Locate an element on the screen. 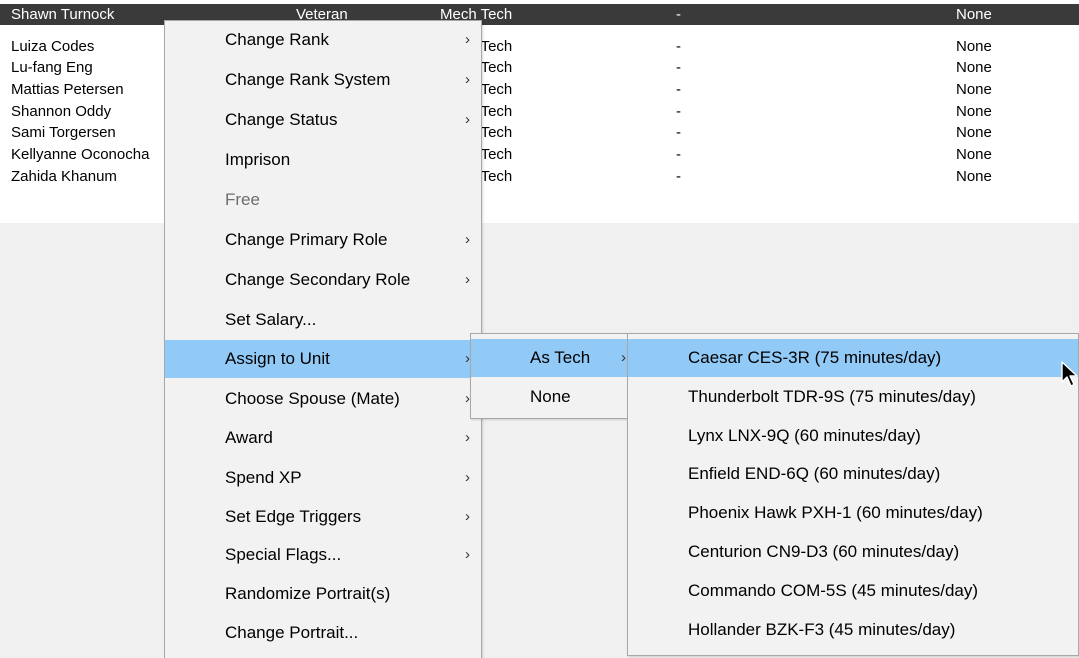 The height and width of the screenshot is (658, 1079). unit-option: Enfield END-6Q (60 minutes/day) is located at coordinates (853, 474).